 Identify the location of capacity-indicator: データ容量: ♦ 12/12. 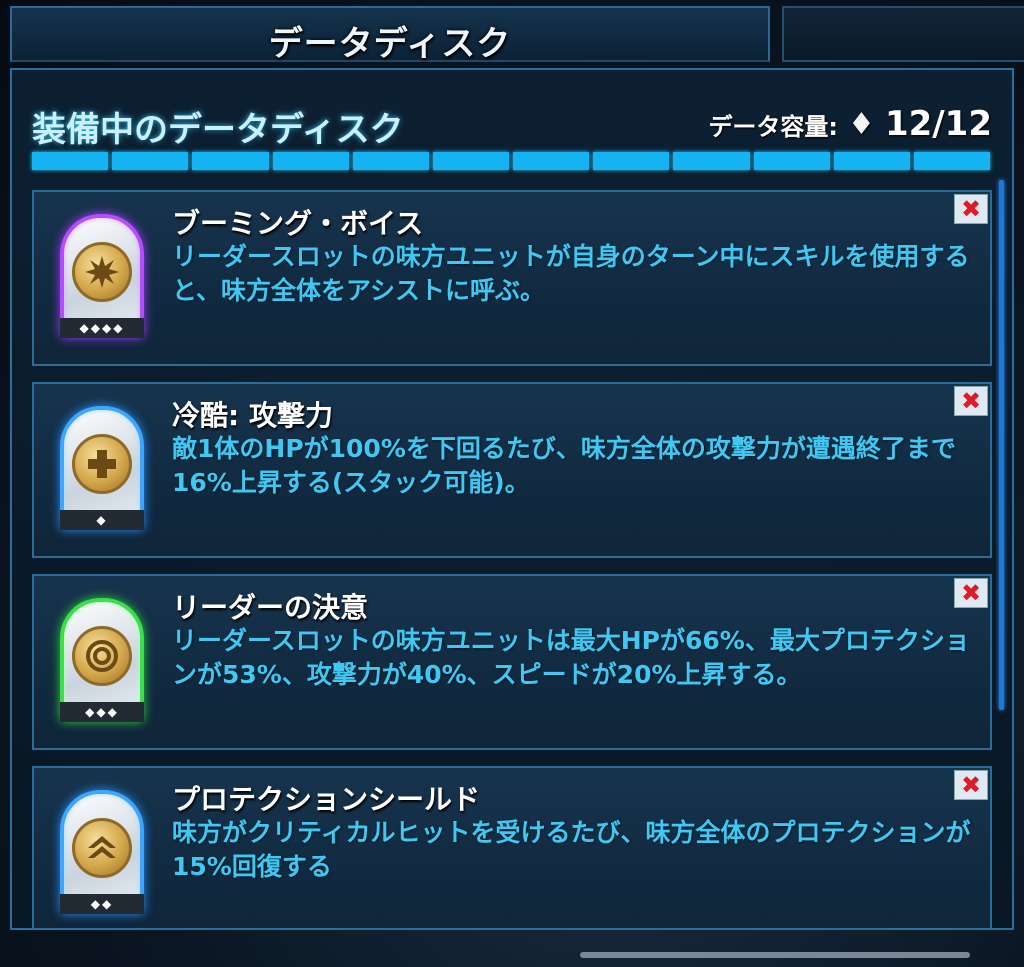
(850, 124).